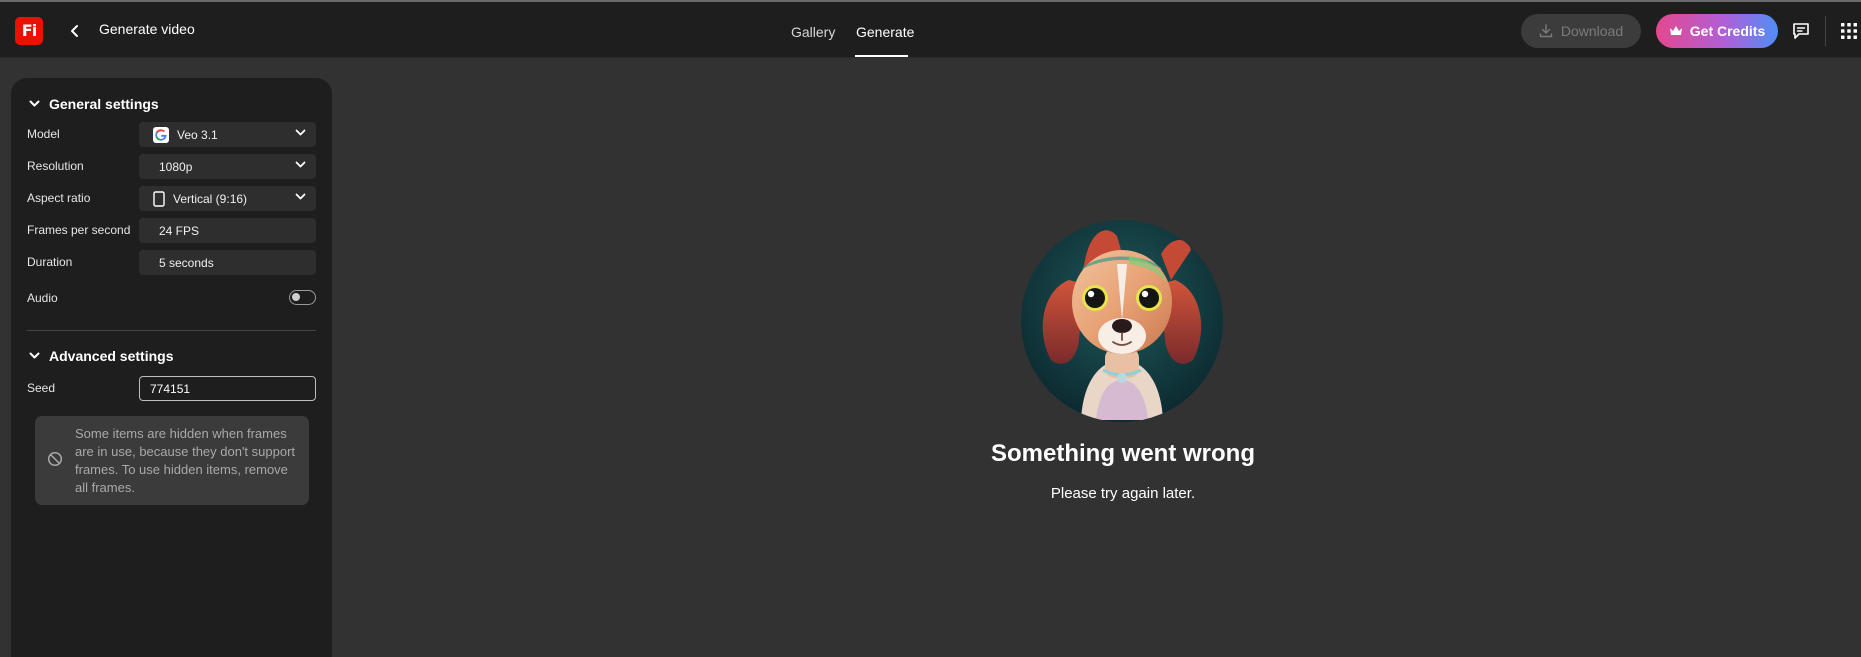  Describe the element at coordinates (161, 134) in the screenshot. I see `google-icon` at that location.